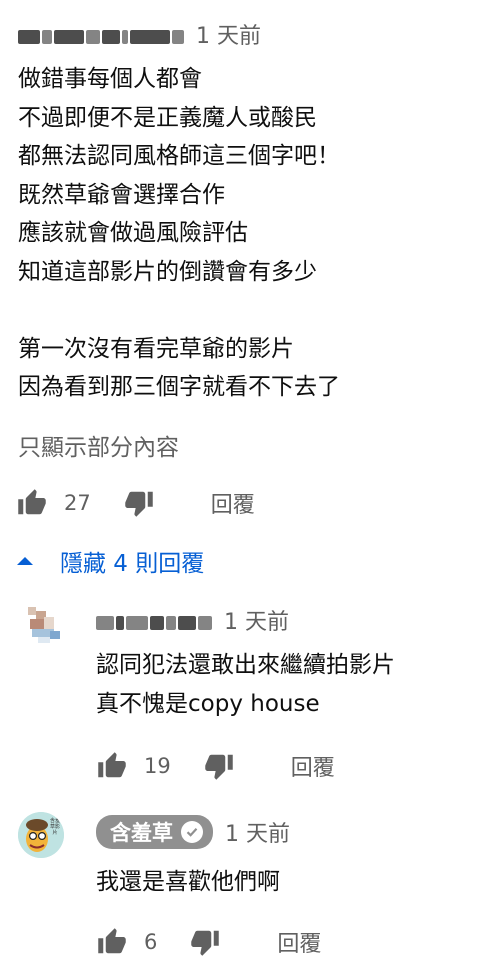 This screenshot has height=978, width=492. I want to click on reply-body: 我還是喜歡他們啊, so click(286, 882).